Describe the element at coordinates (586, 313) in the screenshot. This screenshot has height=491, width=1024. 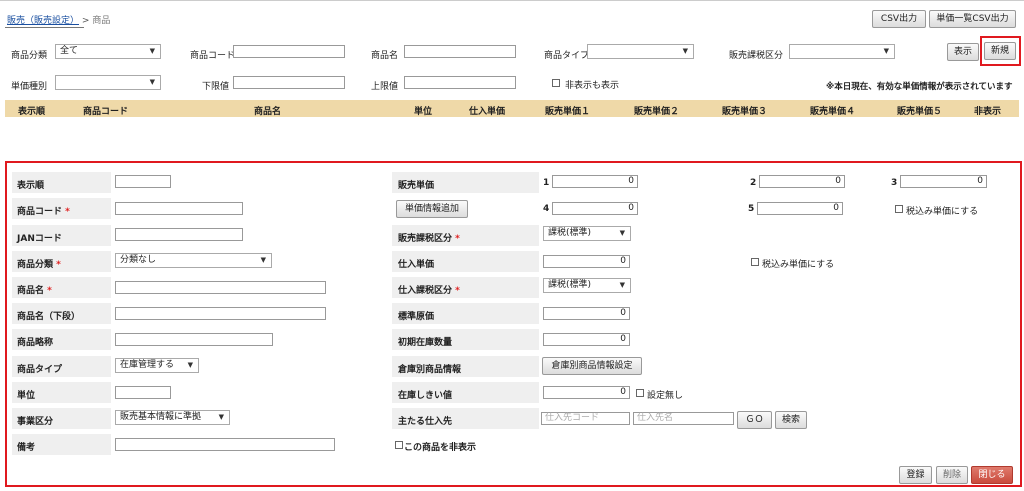
I see `std-cost-input: 0` at that location.